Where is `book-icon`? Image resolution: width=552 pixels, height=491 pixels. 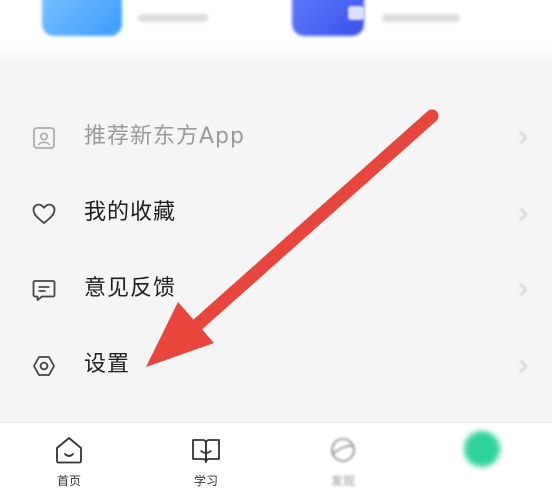 book-icon is located at coordinates (206, 450).